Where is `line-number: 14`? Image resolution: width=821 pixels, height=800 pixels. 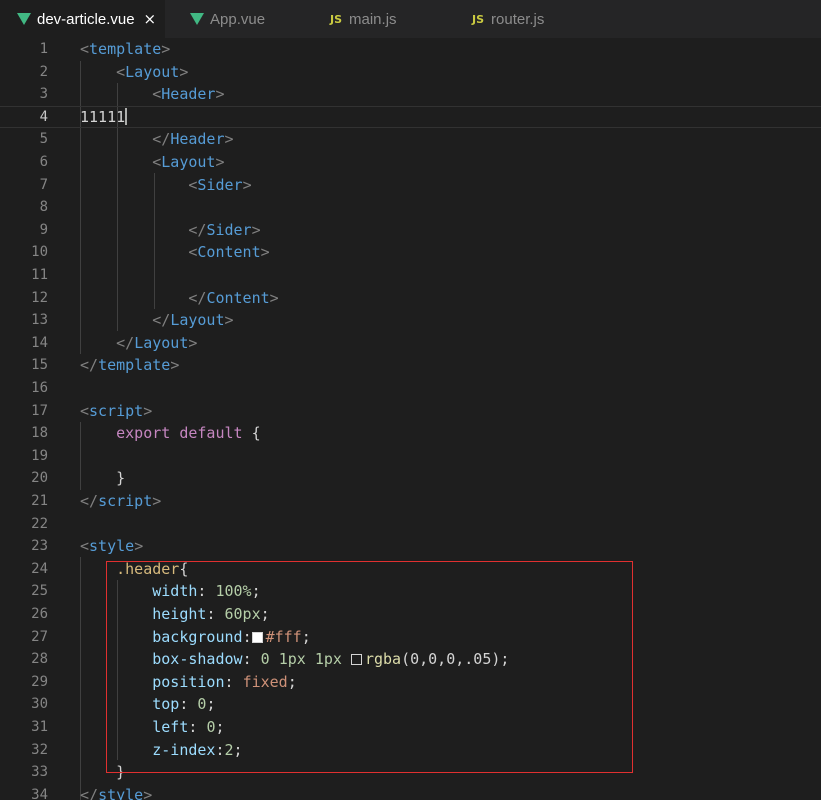 line-number: 14 is located at coordinates (39, 342).